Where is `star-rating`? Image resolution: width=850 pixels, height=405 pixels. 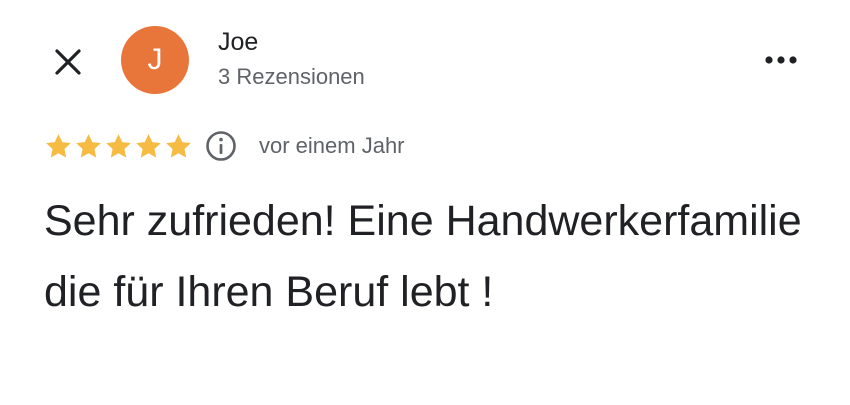 star-rating is located at coordinates (118, 146).